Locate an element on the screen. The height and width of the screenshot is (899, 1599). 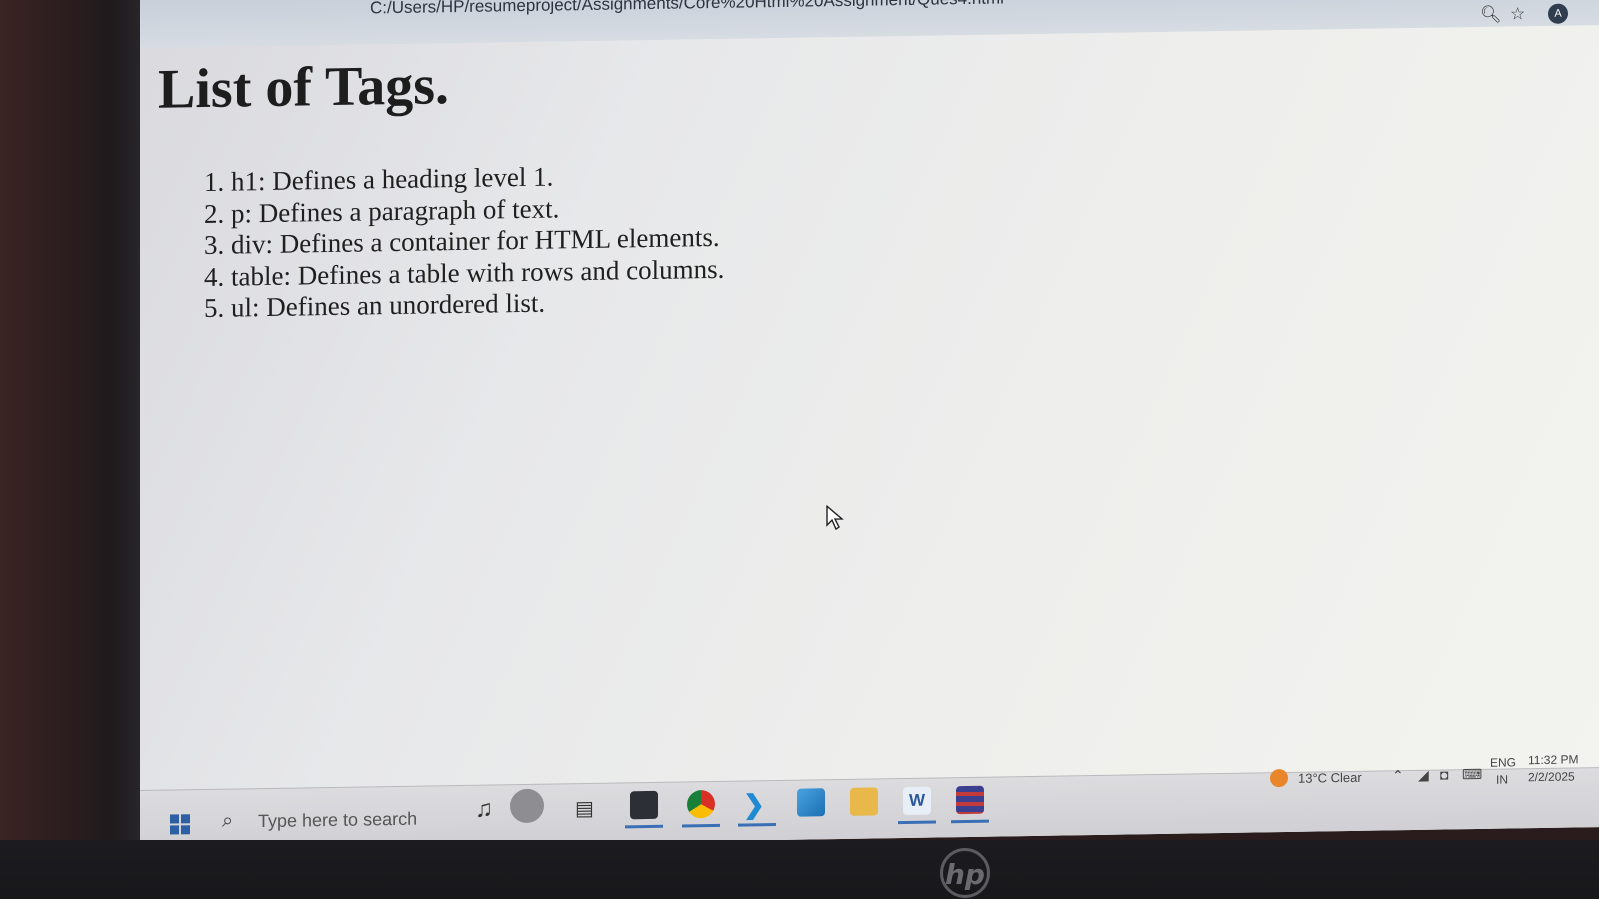
network-icon: ◢ is located at coordinates (1423, 775).